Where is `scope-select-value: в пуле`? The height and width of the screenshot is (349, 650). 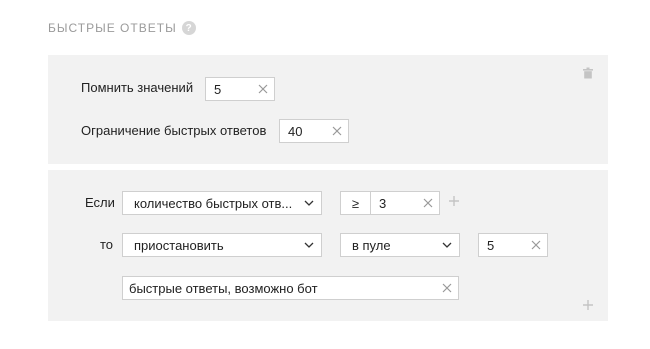 scope-select-value: в пуле is located at coordinates (371, 245).